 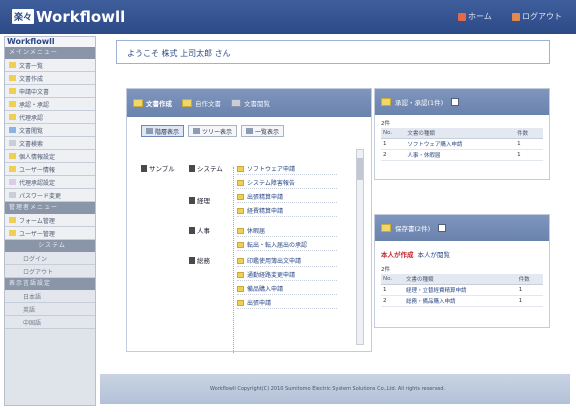 I want to click on scrollbar-thumb, so click(x=360, y=169).